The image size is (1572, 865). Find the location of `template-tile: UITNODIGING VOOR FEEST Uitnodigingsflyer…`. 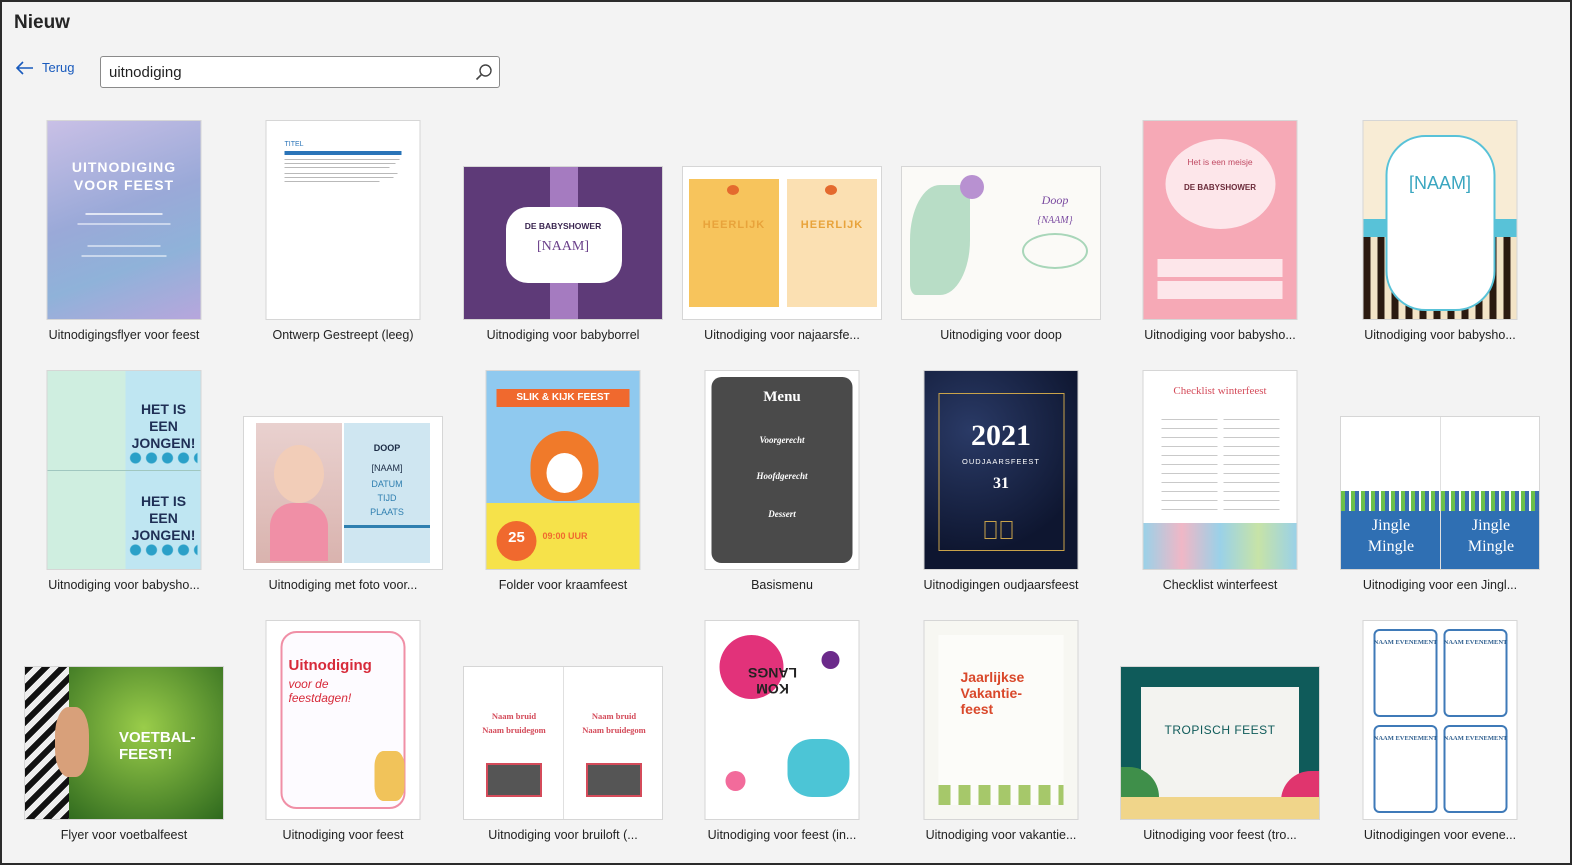

template-tile: UITNODIGING VOOR FEEST Uitnodigingsflyer… is located at coordinates (124, 240).